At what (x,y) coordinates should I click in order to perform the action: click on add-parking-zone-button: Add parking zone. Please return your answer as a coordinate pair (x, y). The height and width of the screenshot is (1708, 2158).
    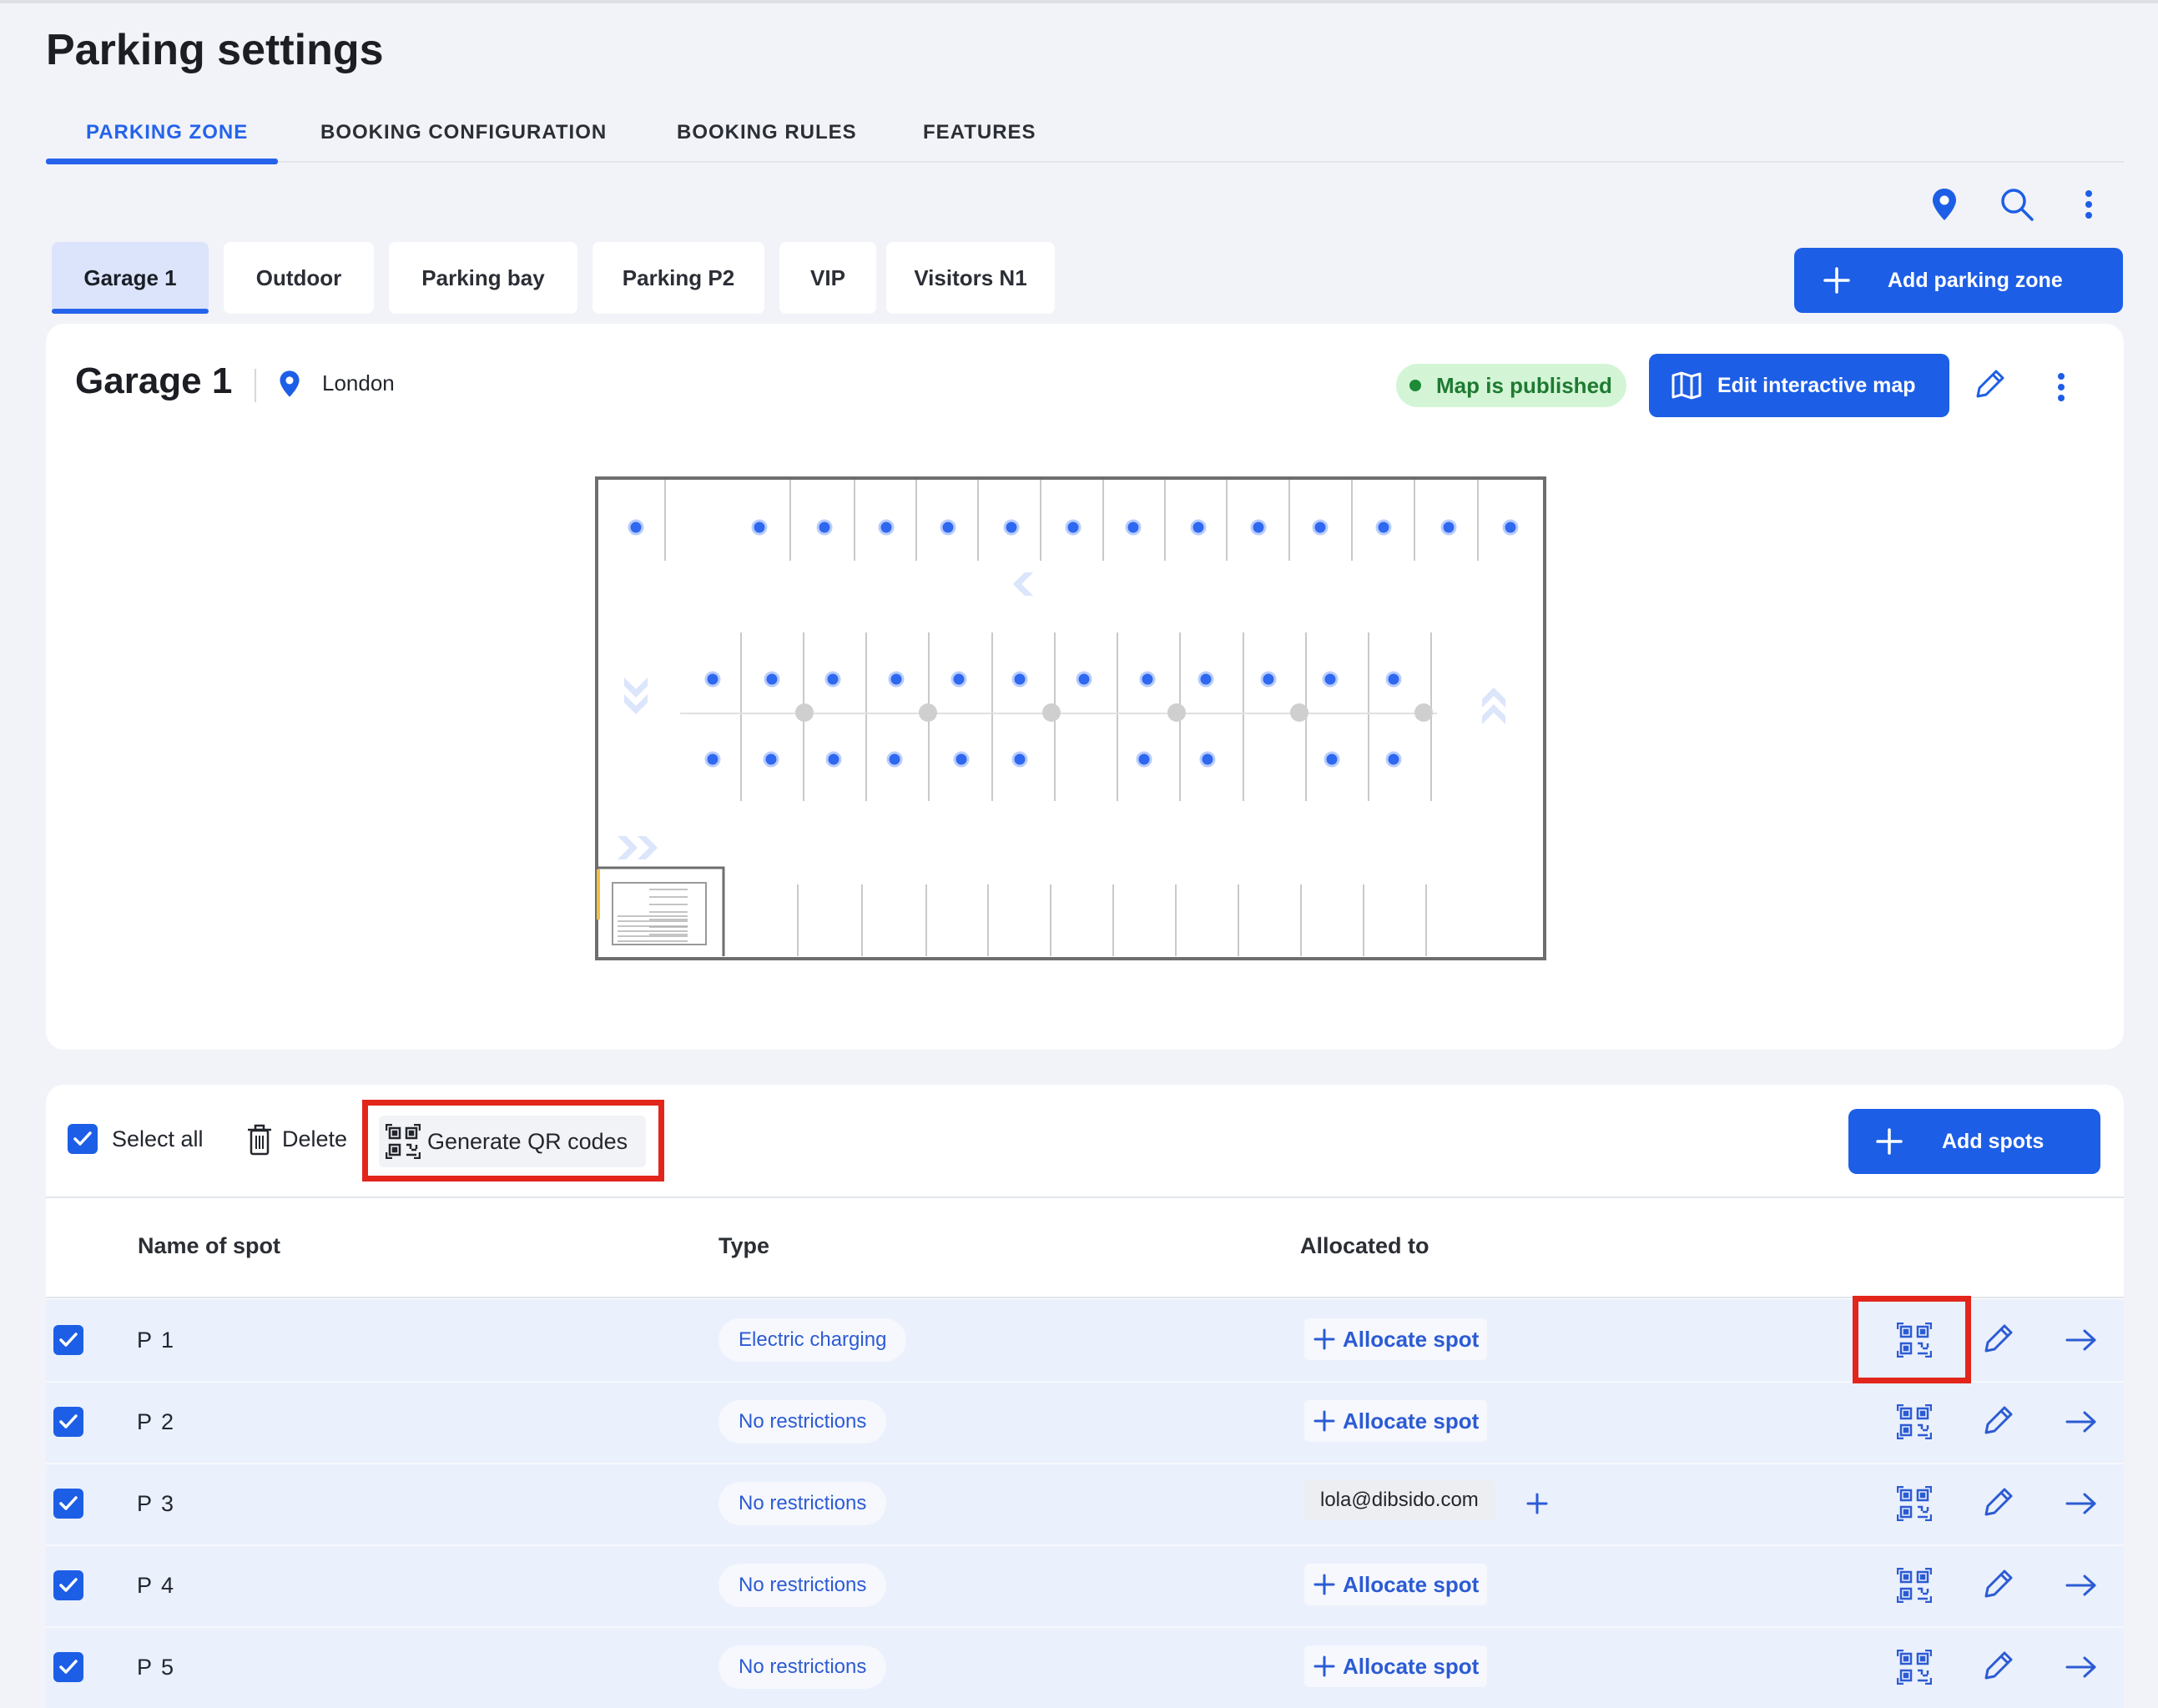
    Looking at the image, I should click on (1959, 280).